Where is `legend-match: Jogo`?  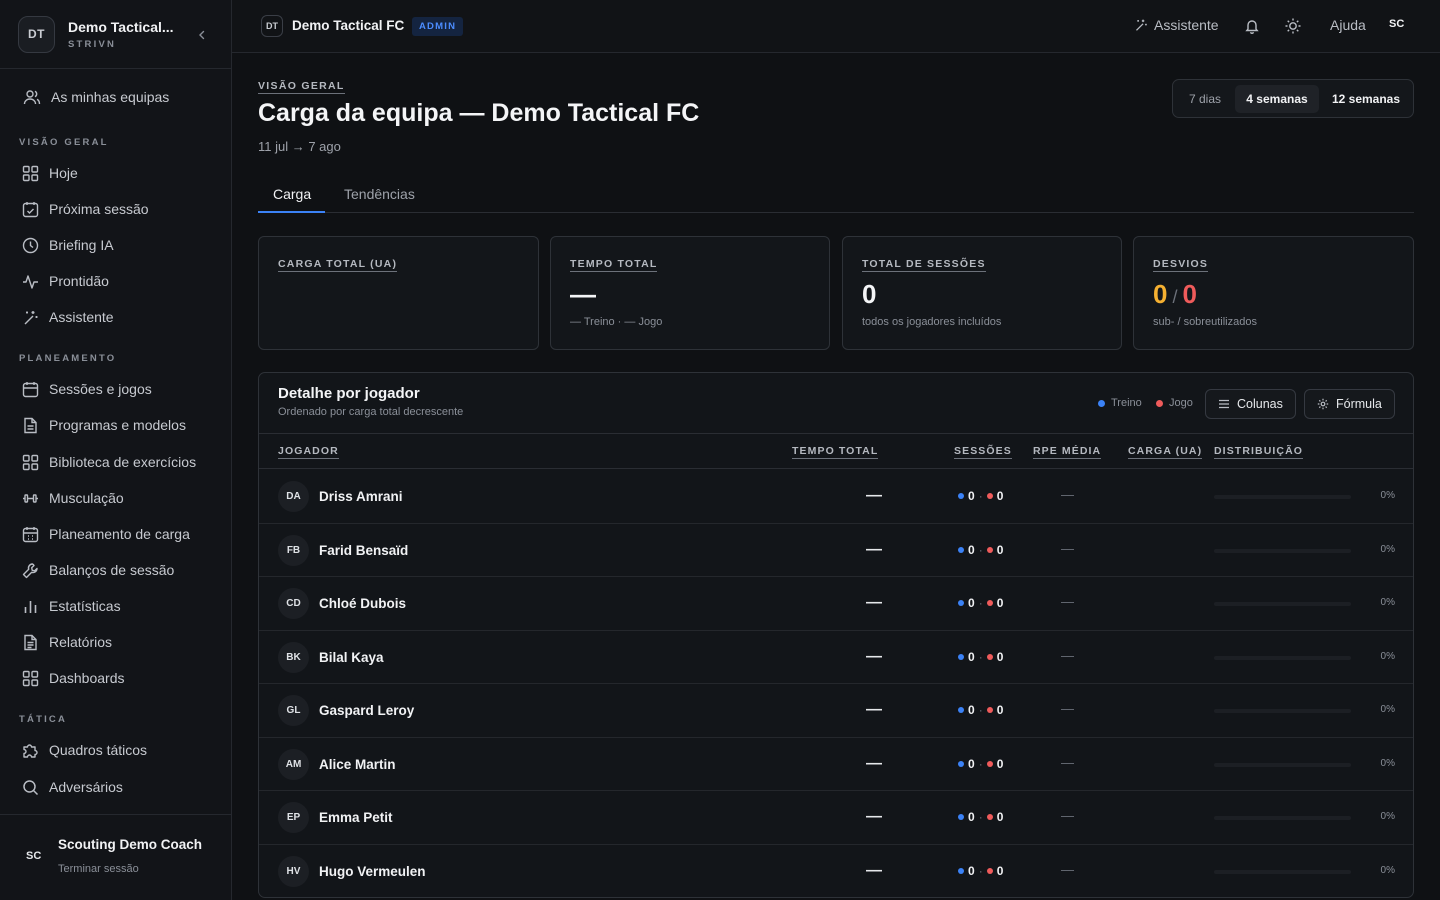
legend-match: Jogo is located at coordinates (1174, 403).